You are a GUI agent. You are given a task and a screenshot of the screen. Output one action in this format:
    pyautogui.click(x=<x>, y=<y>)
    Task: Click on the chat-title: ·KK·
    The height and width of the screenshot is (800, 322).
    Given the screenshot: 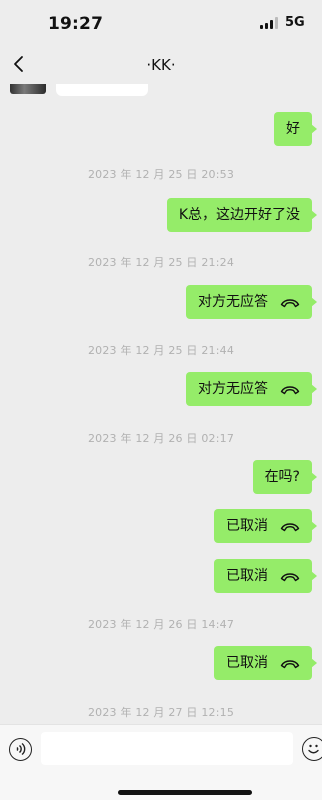 What is the action you would take?
    pyautogui.click(x=161, y=65)
    